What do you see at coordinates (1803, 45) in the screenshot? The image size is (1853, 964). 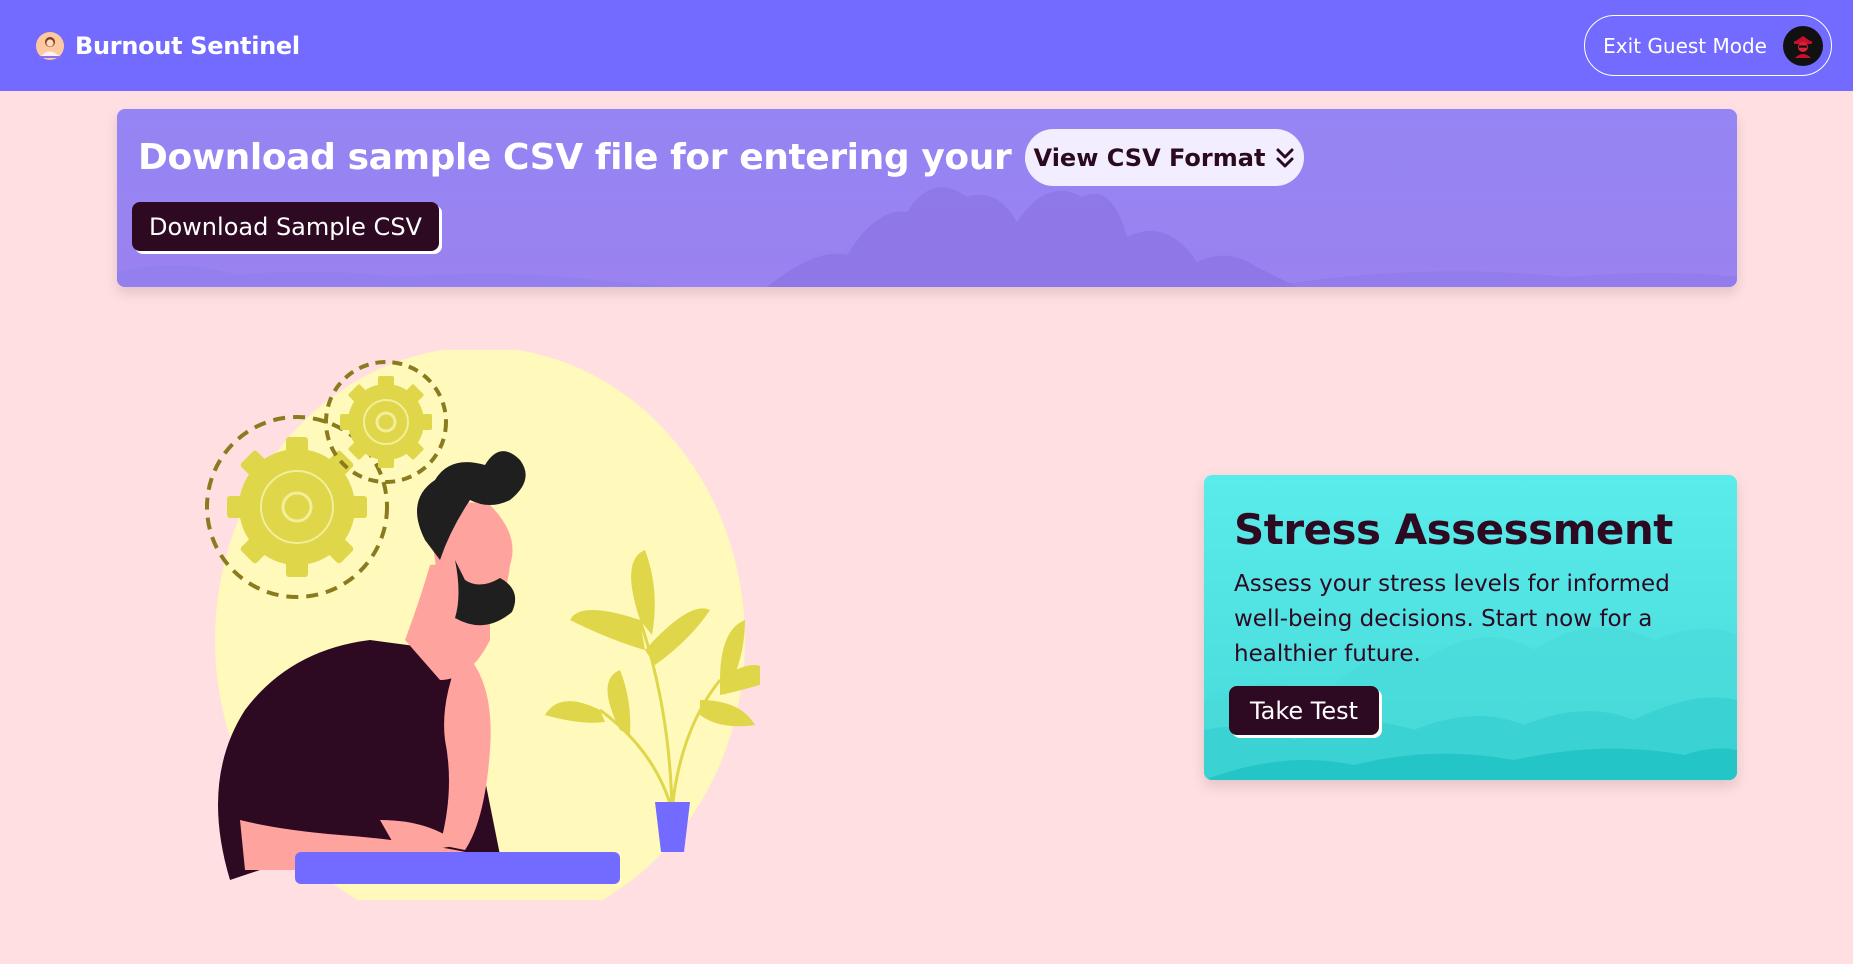 I see `hacker-avatar-icon` at bounding box center [1803, 45].